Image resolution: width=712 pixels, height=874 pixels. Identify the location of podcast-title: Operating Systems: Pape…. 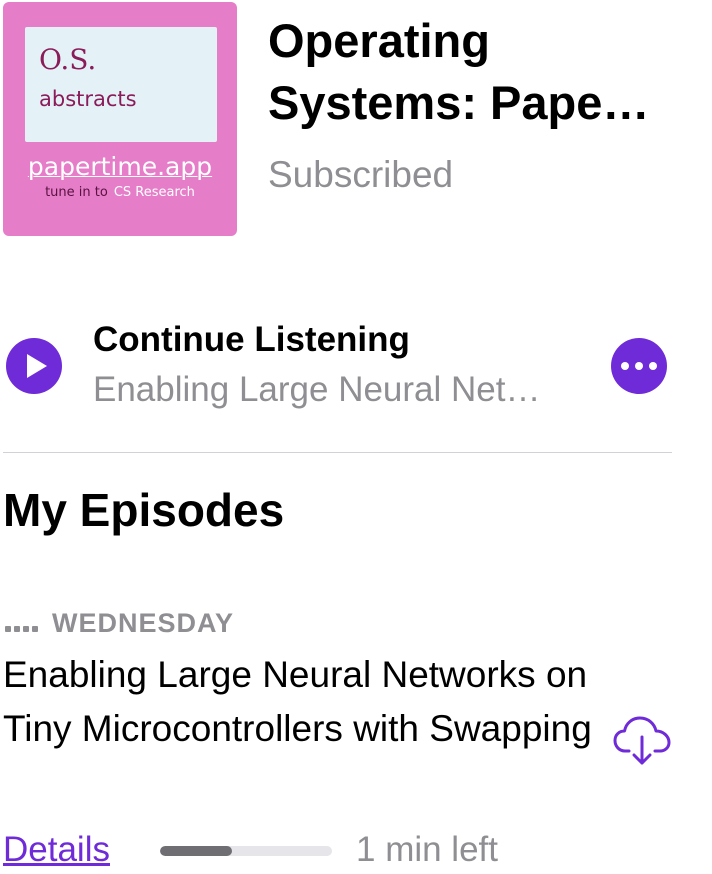
(478, 72).